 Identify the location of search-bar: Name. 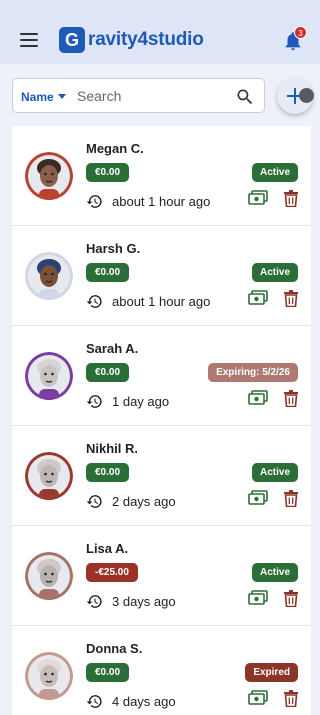
(138, 95).